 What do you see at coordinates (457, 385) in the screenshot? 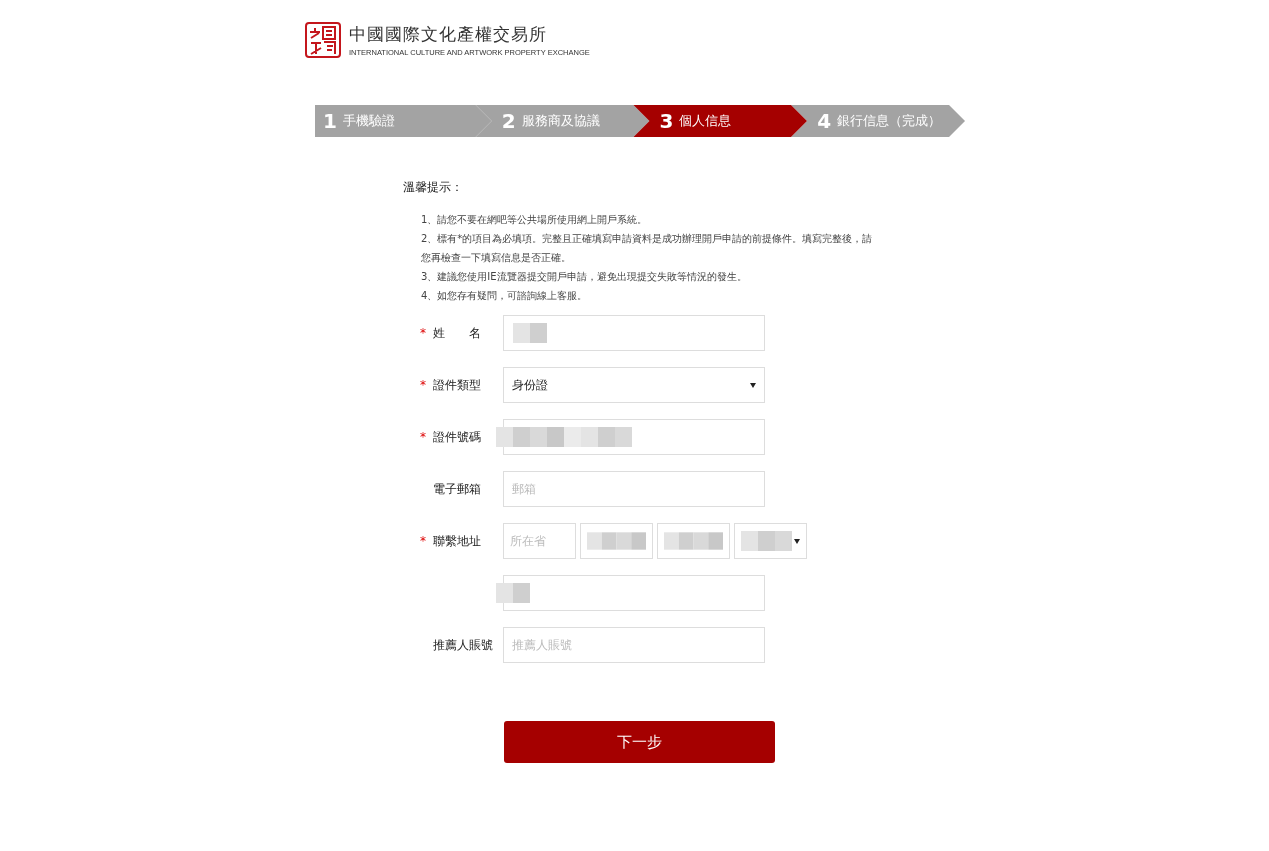
I see `field-label: 證件類型` at bounding box center [457, 385].